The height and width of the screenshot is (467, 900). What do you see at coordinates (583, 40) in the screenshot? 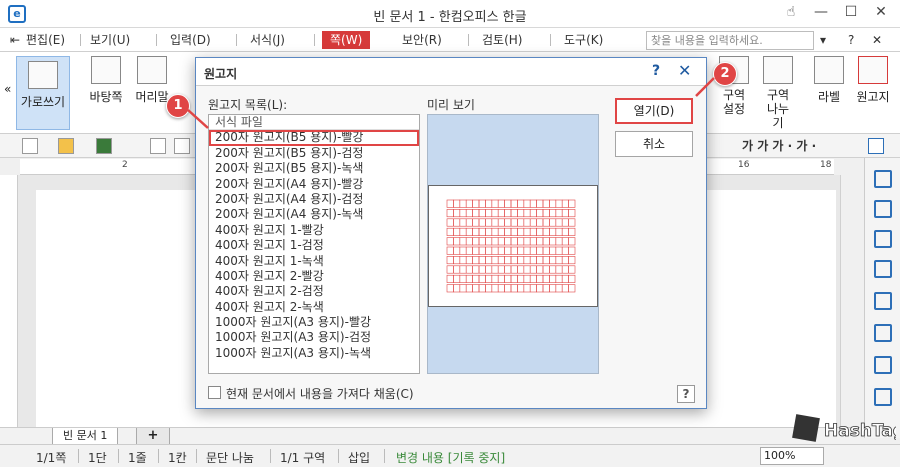
I see `menu-tools: 도구(K)` at bounding box center [583, 40].